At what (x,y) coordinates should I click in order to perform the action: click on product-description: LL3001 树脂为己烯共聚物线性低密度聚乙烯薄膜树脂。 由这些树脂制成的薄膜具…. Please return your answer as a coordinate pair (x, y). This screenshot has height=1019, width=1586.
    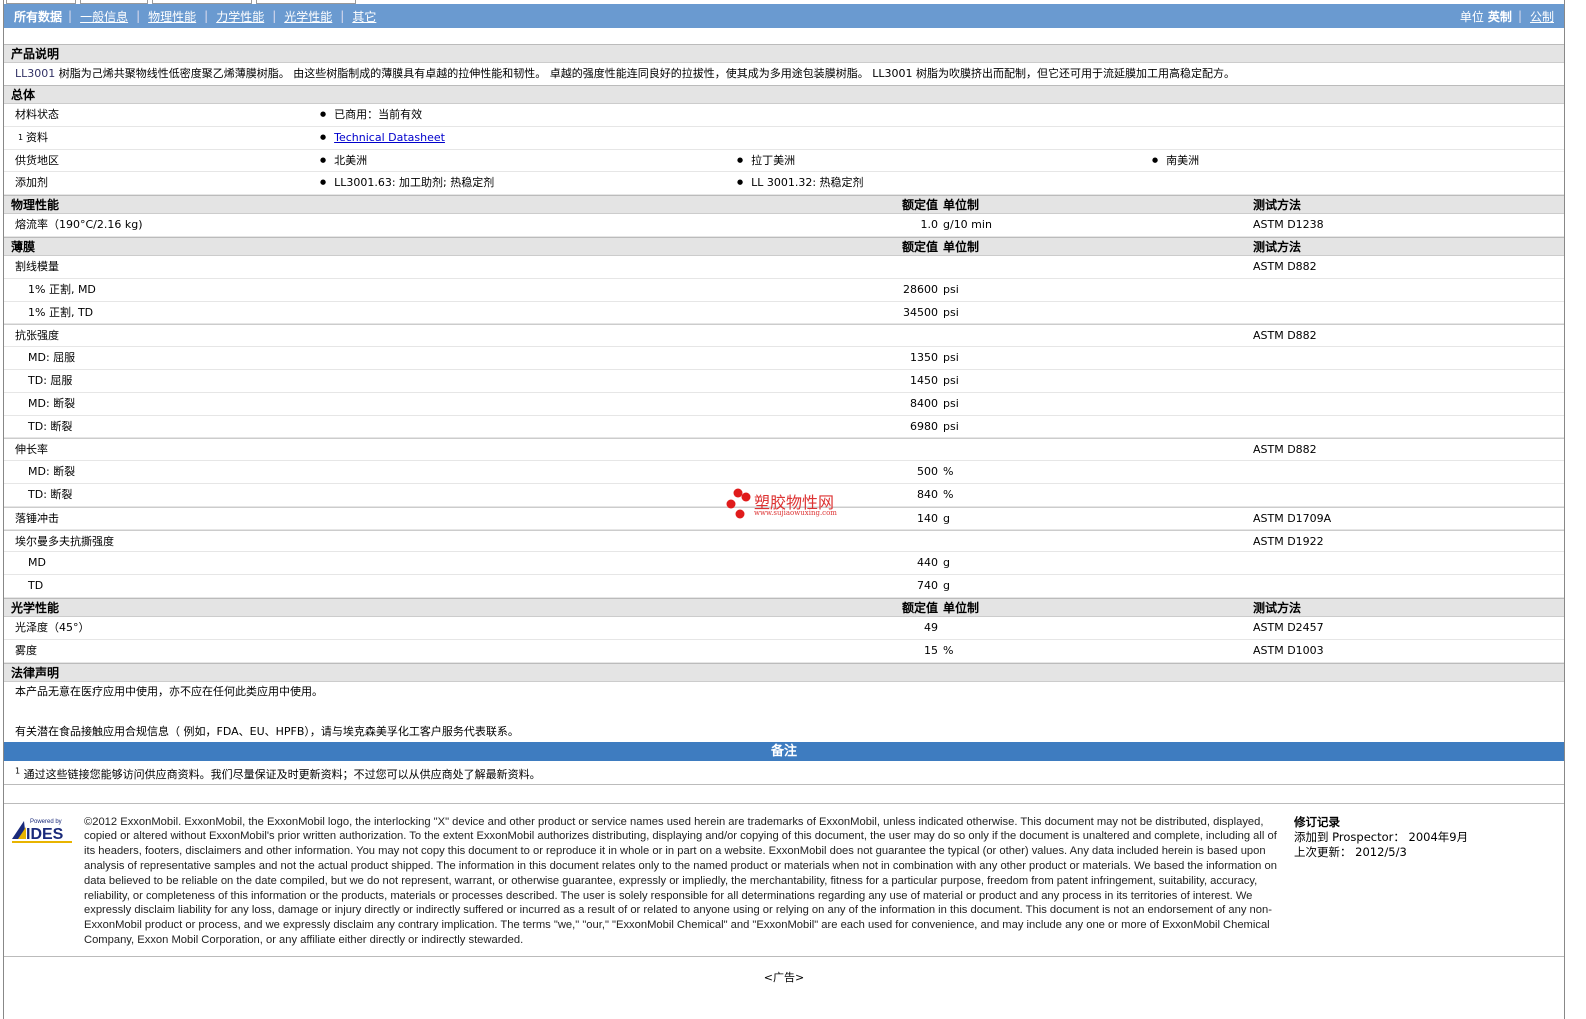
    Looking at the image, I should click on (625, 73).